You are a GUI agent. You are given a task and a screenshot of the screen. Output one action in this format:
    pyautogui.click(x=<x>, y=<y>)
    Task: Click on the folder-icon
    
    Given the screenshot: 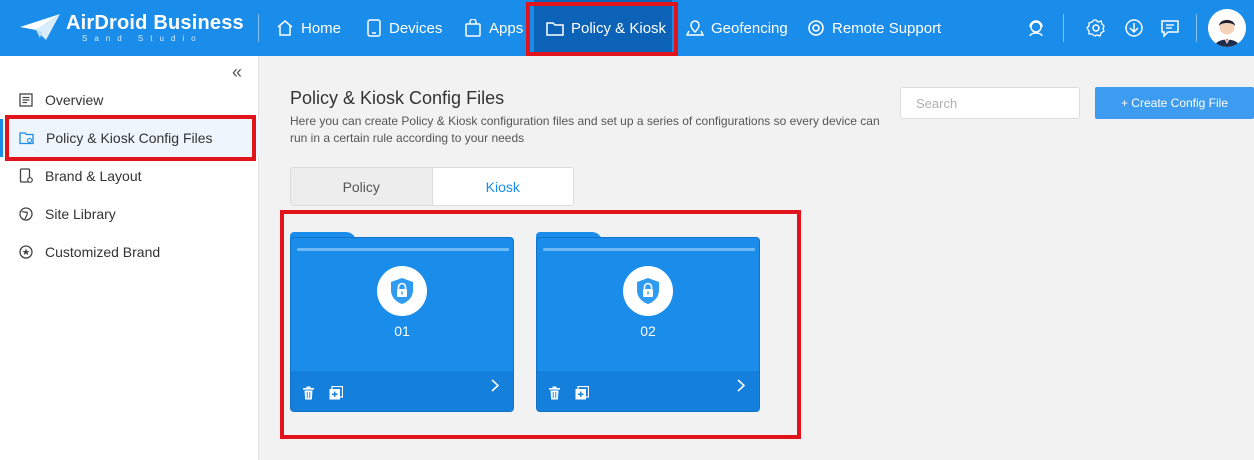 What is the action you would take?
    pyautogui.click(x=555, y=29)
    